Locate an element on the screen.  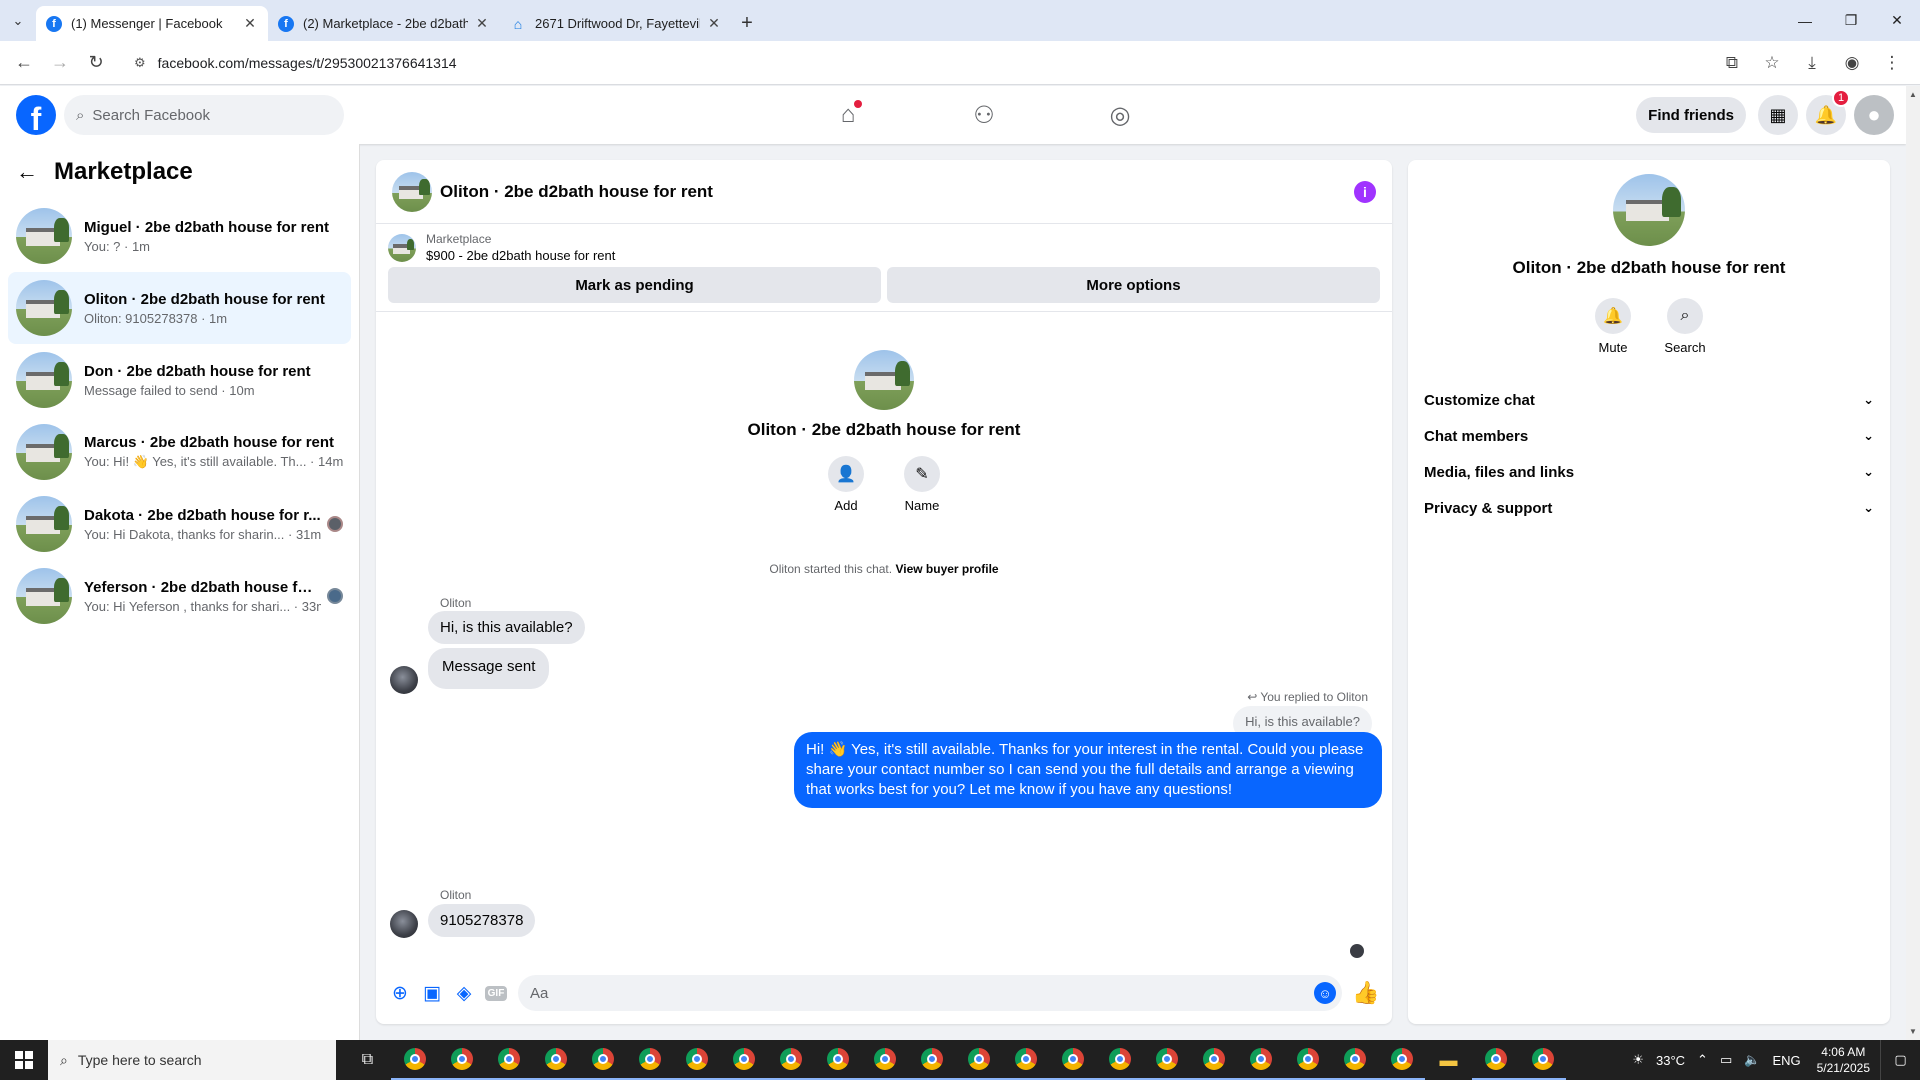
view-buyer-profile-link: View buyer profile is located at coordinates (946, 569).